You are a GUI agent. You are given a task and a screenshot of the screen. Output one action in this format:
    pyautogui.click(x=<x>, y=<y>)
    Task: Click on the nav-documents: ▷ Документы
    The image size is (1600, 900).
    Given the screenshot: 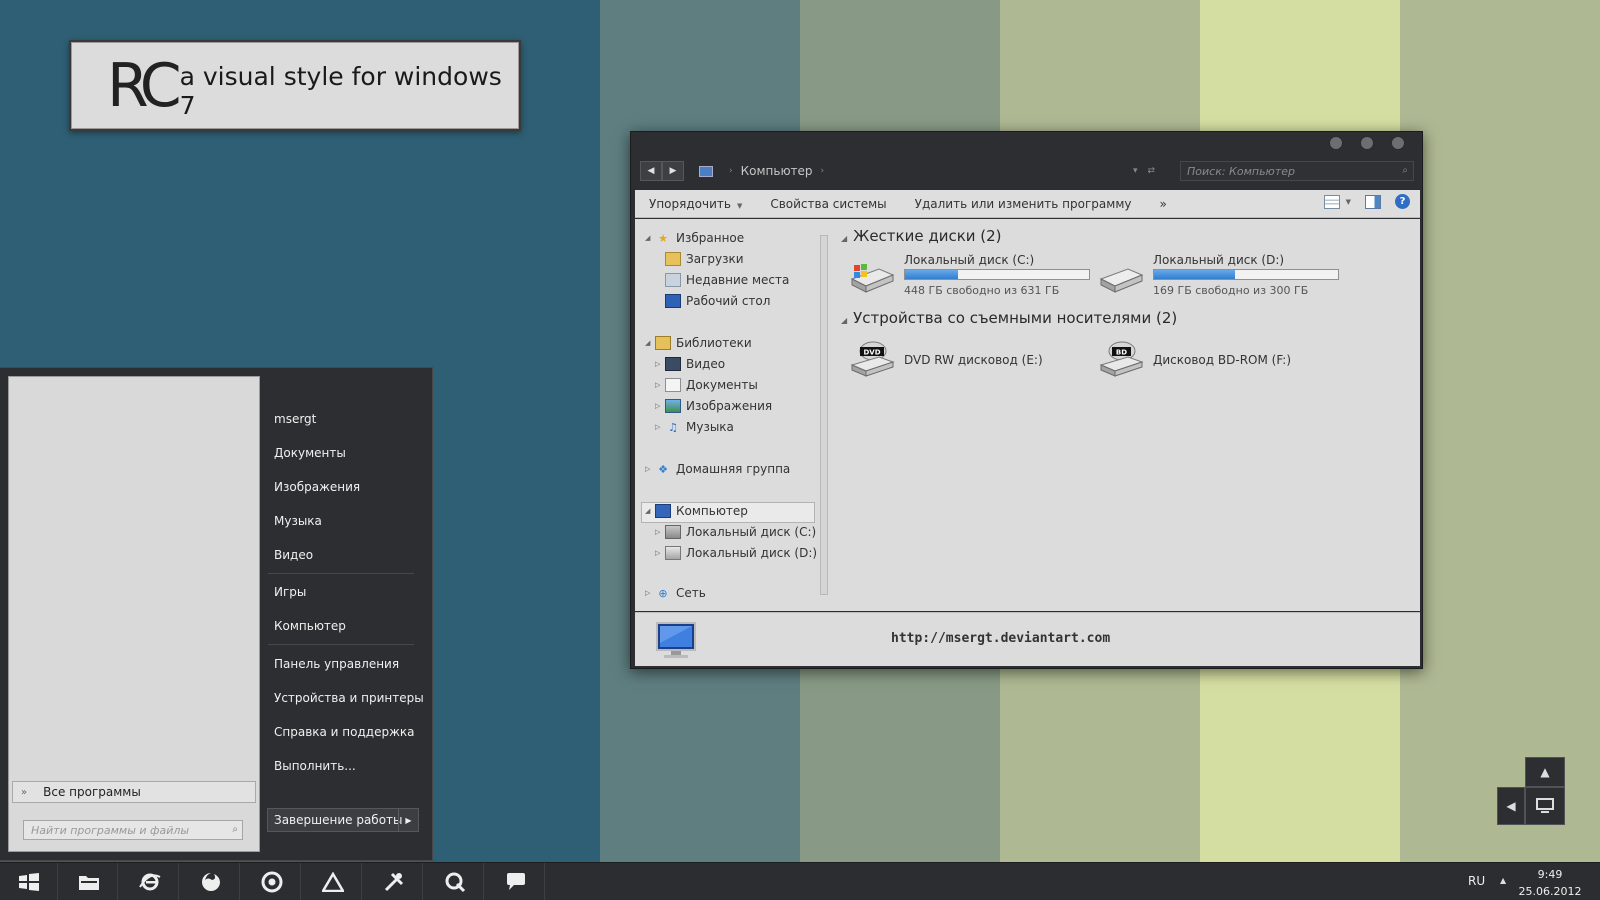 What is the action you would take?
    pyautogui.click(x=706, y=385)
    